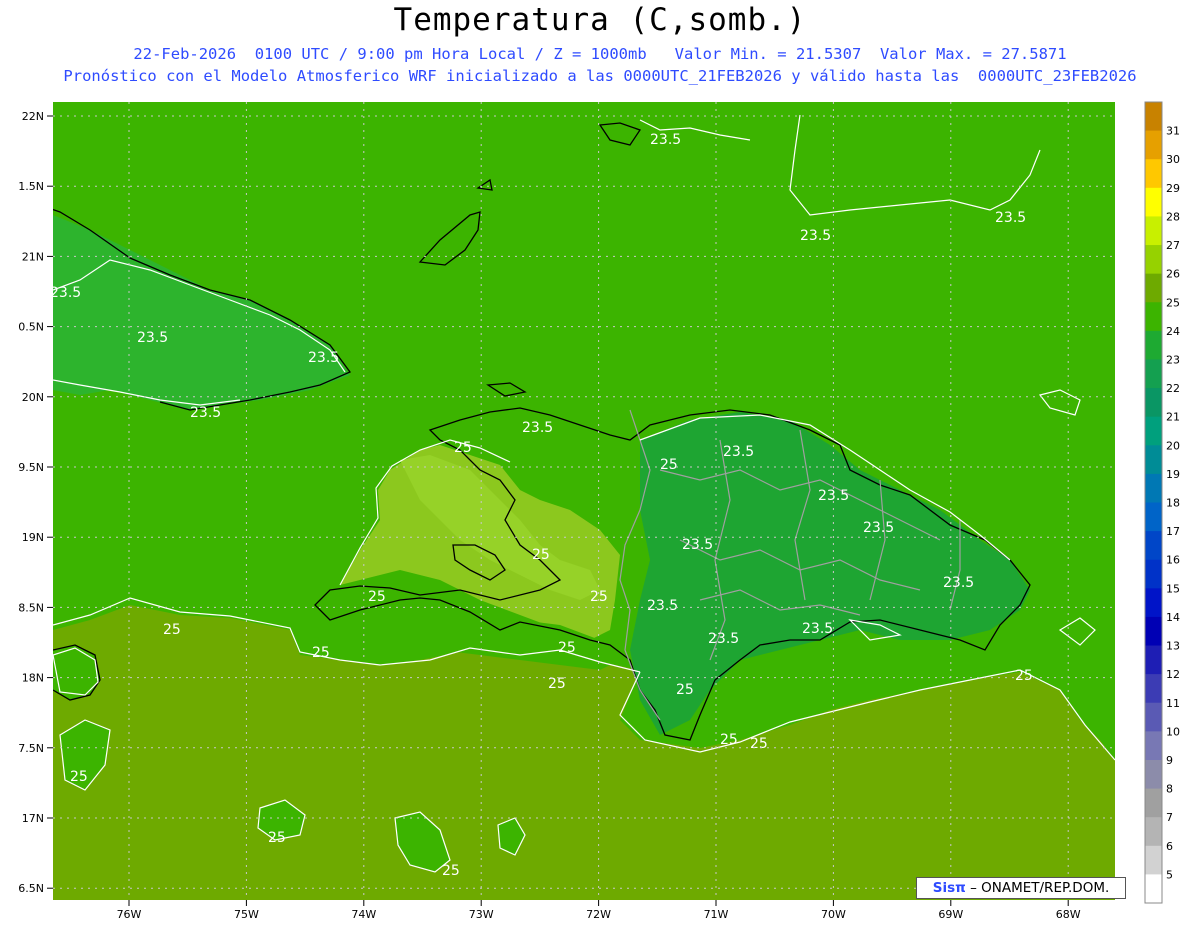 The height and width of the screenshot is (927, 1200). I want to click on credit-box: Sisπ – ONAMET/REP.DOM., so click(1021, 888).